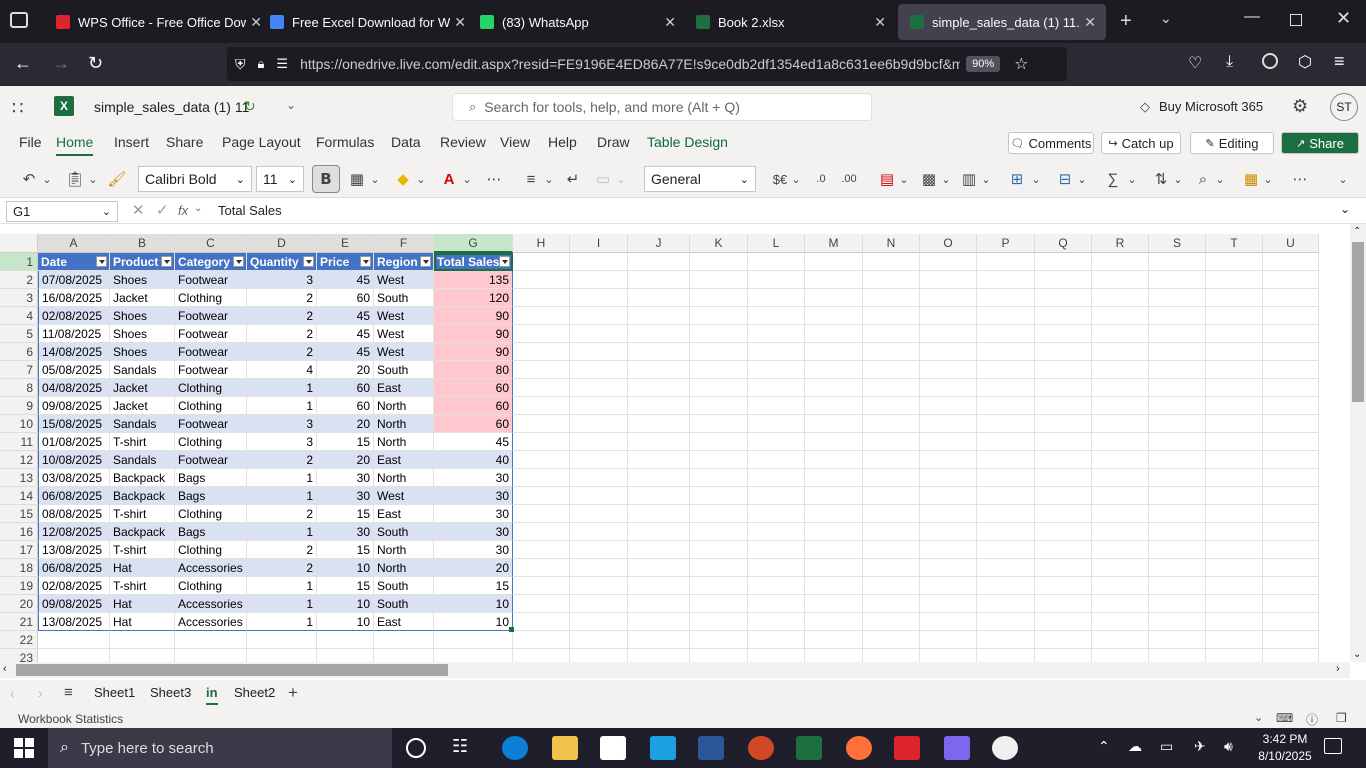 The image size is (1366, 768). Describe the element at coordinates (1063, 243) in the screenshot. I see `column-header: Q` at that location.